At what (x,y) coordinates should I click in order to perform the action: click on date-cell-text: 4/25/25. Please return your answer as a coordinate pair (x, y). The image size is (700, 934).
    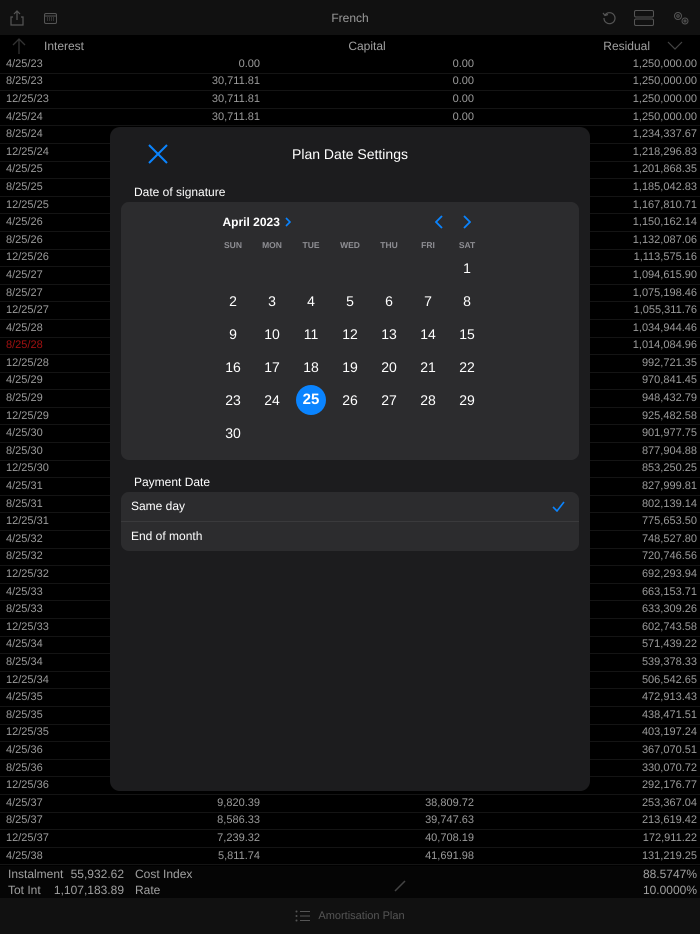
    Looking at the image, I should click on (25, 169).